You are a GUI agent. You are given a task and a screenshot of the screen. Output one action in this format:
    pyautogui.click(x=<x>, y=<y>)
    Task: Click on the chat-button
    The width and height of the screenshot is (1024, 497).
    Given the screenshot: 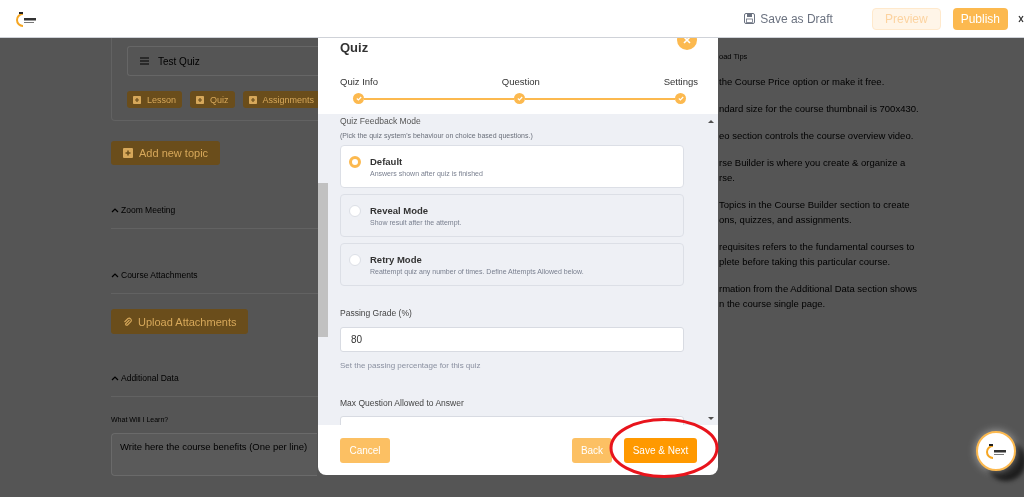 What is the action you would take?
    pyautogui.click(x=996, y=451)
    